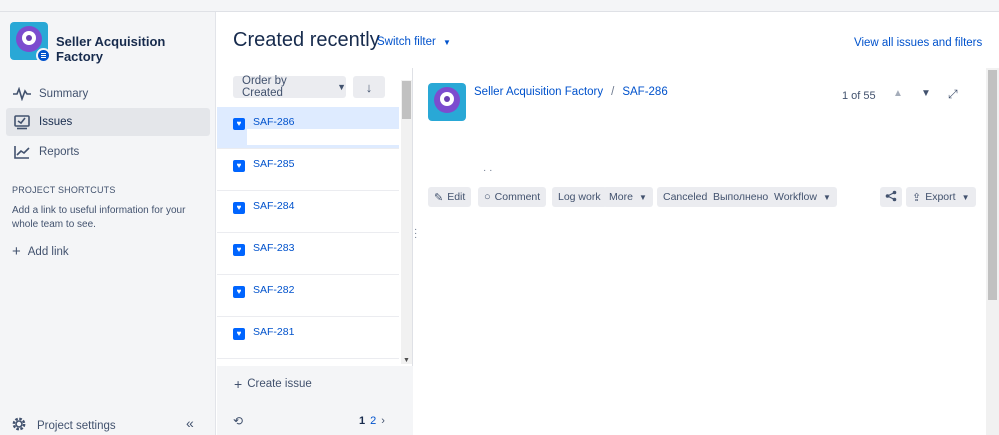 This screenshot has height=435, width=999. What do you see at coordinates (308, 338) in the screenshot?
I see `list-item: ♥ SAF-281` at bounding box center [308, 338].